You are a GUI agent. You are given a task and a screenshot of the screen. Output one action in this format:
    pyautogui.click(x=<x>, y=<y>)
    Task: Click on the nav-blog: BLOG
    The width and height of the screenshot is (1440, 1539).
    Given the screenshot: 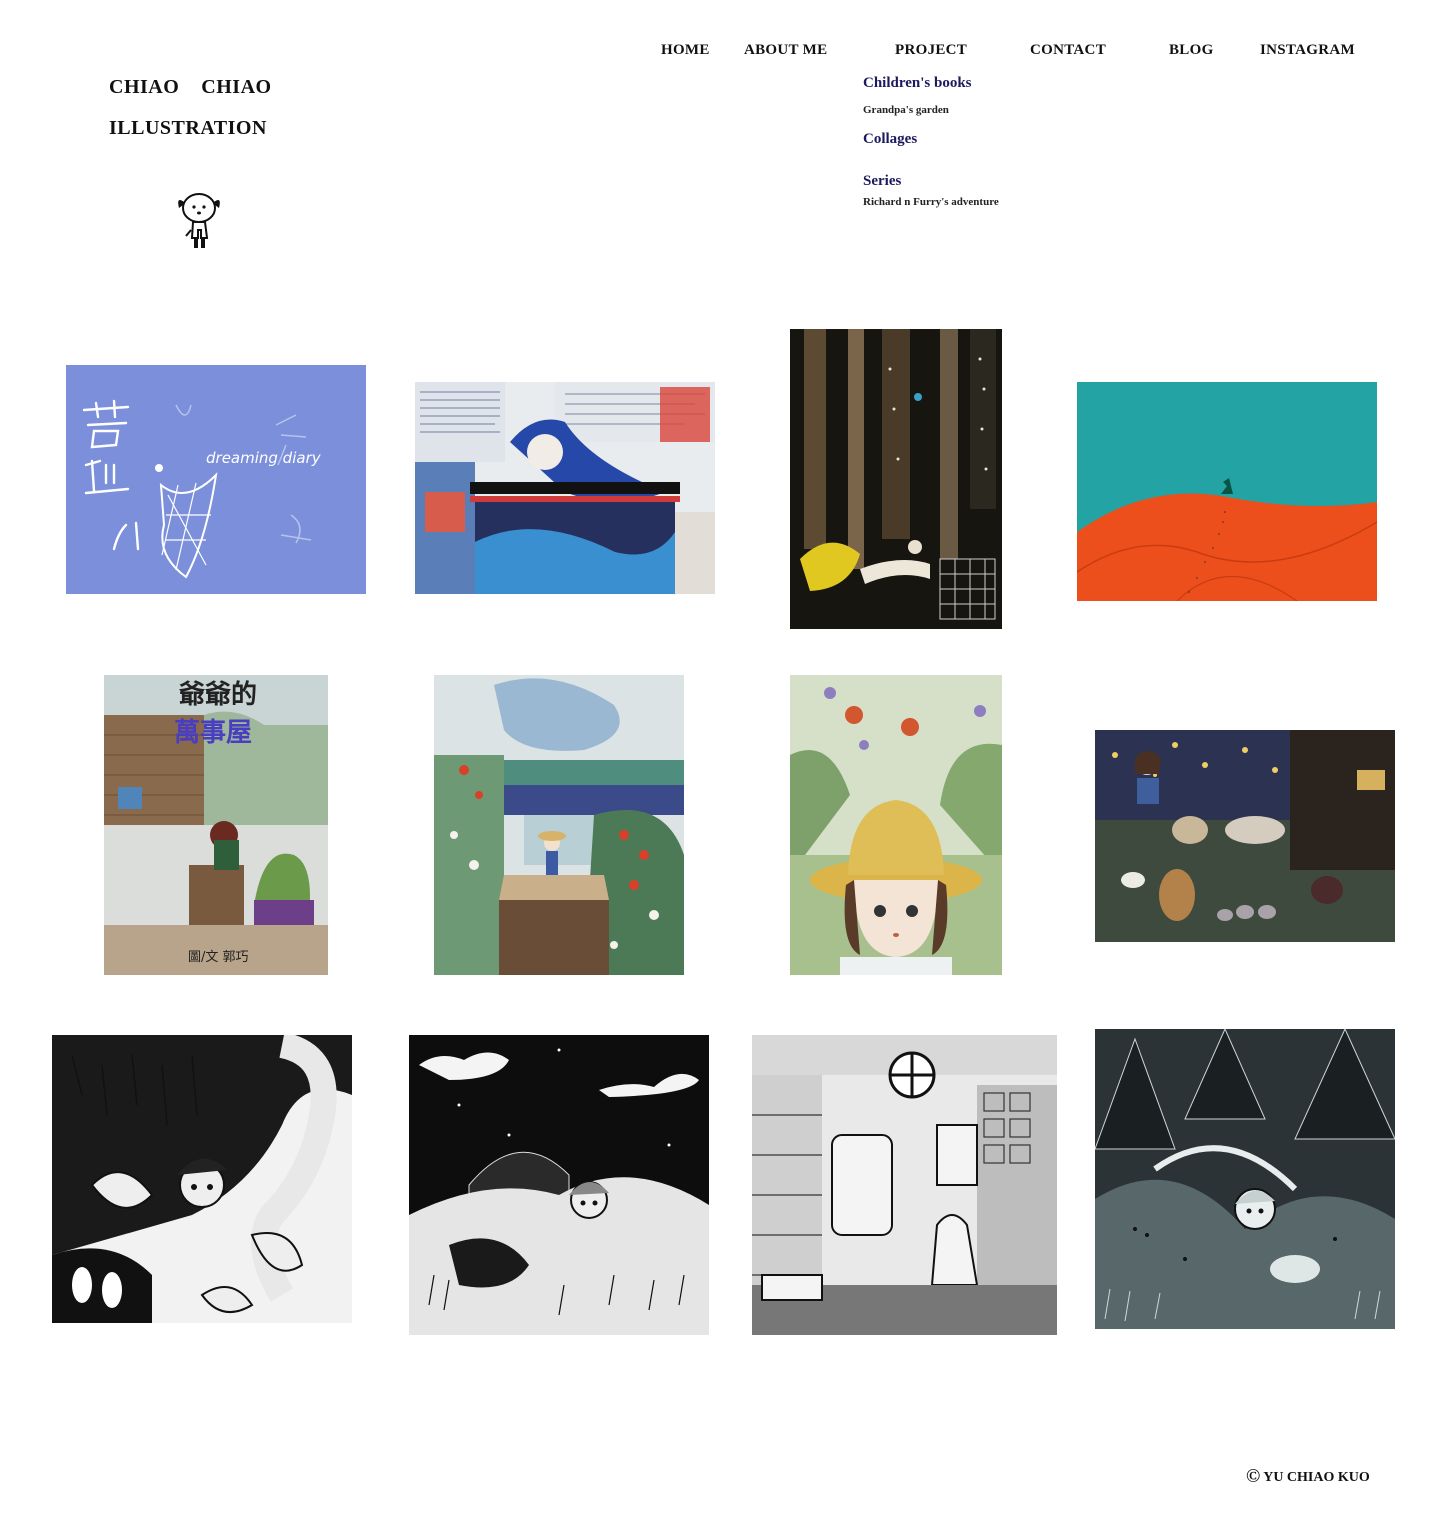 What is the action you would take?
    pyautogui.click(x=1191, y=50)
    